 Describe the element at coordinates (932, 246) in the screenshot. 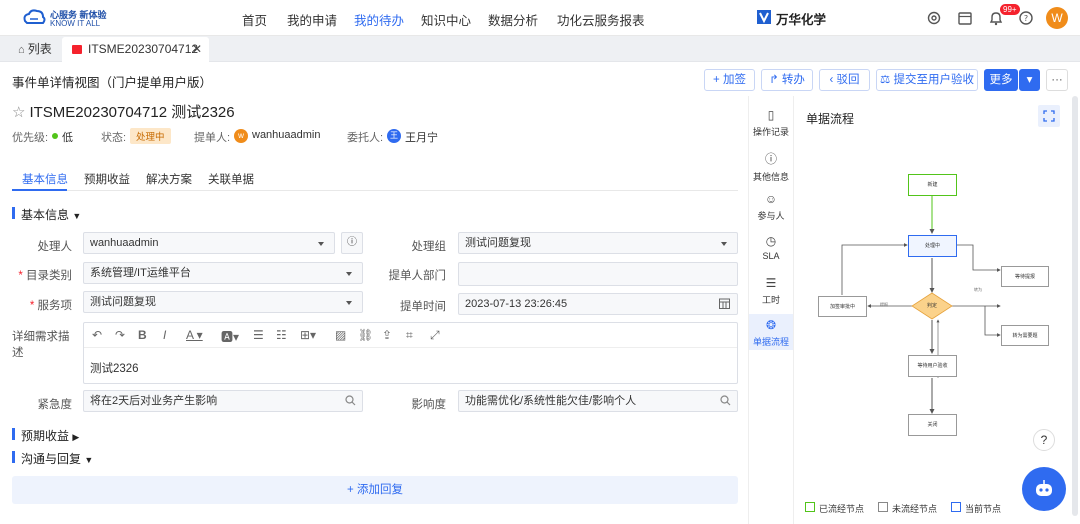

I see `flow-node-processing: 处理中` at that location.